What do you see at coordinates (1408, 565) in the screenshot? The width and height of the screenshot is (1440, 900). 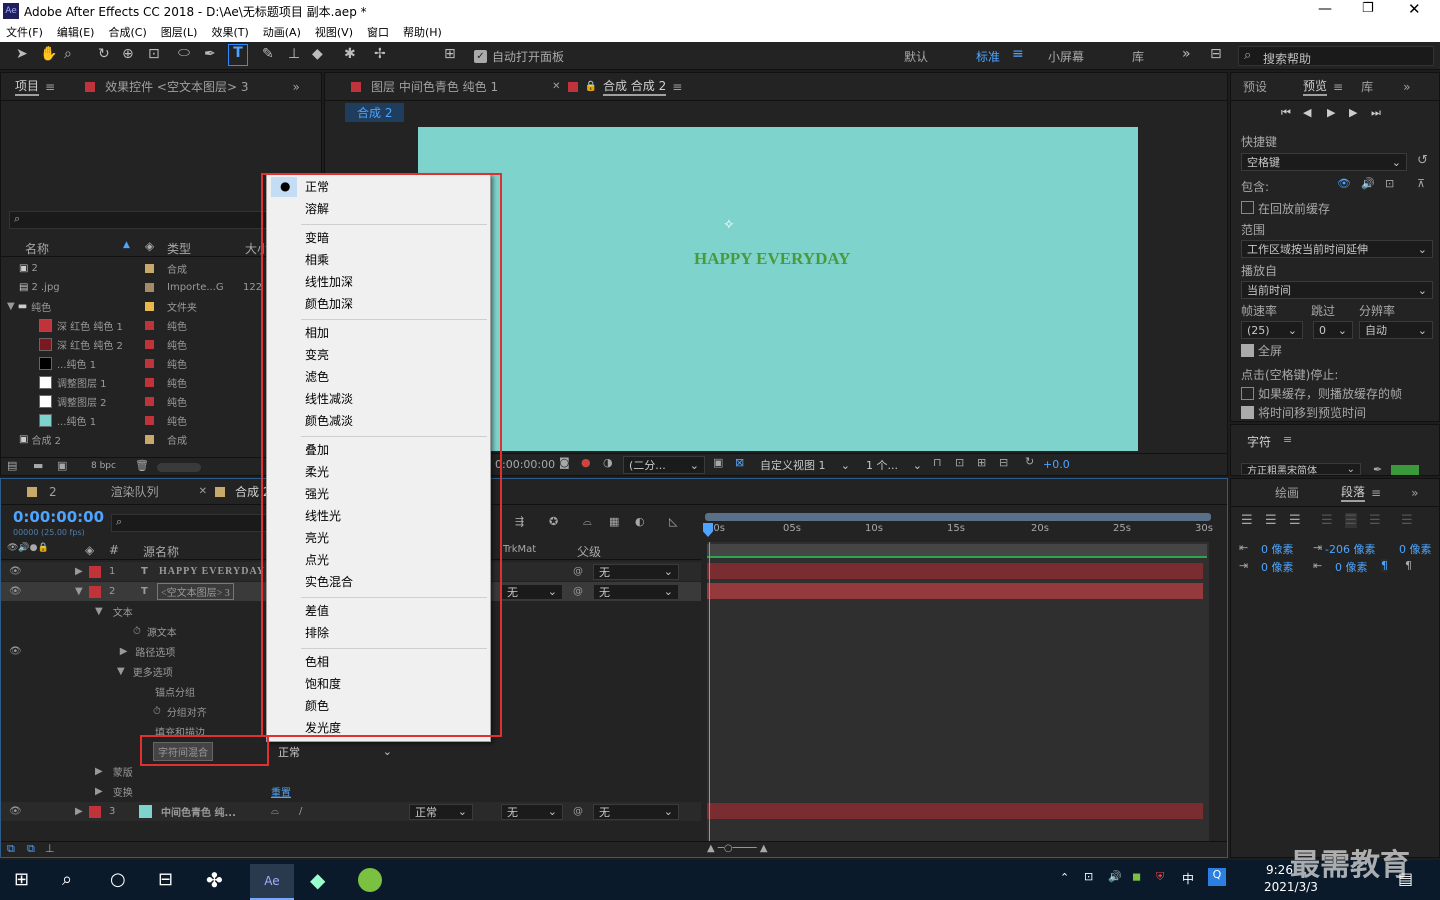 I see `ltr-direction-icon: ¶` at bounding box center [1408, 565].